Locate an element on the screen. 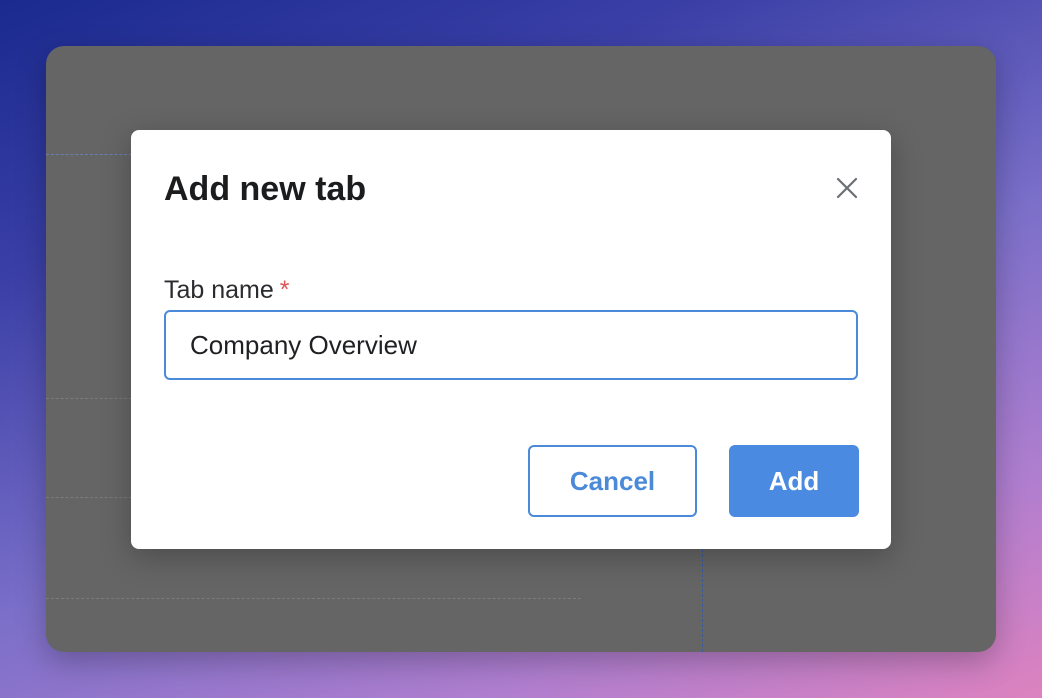  tab-name-input is located at coordinates (511, 345).